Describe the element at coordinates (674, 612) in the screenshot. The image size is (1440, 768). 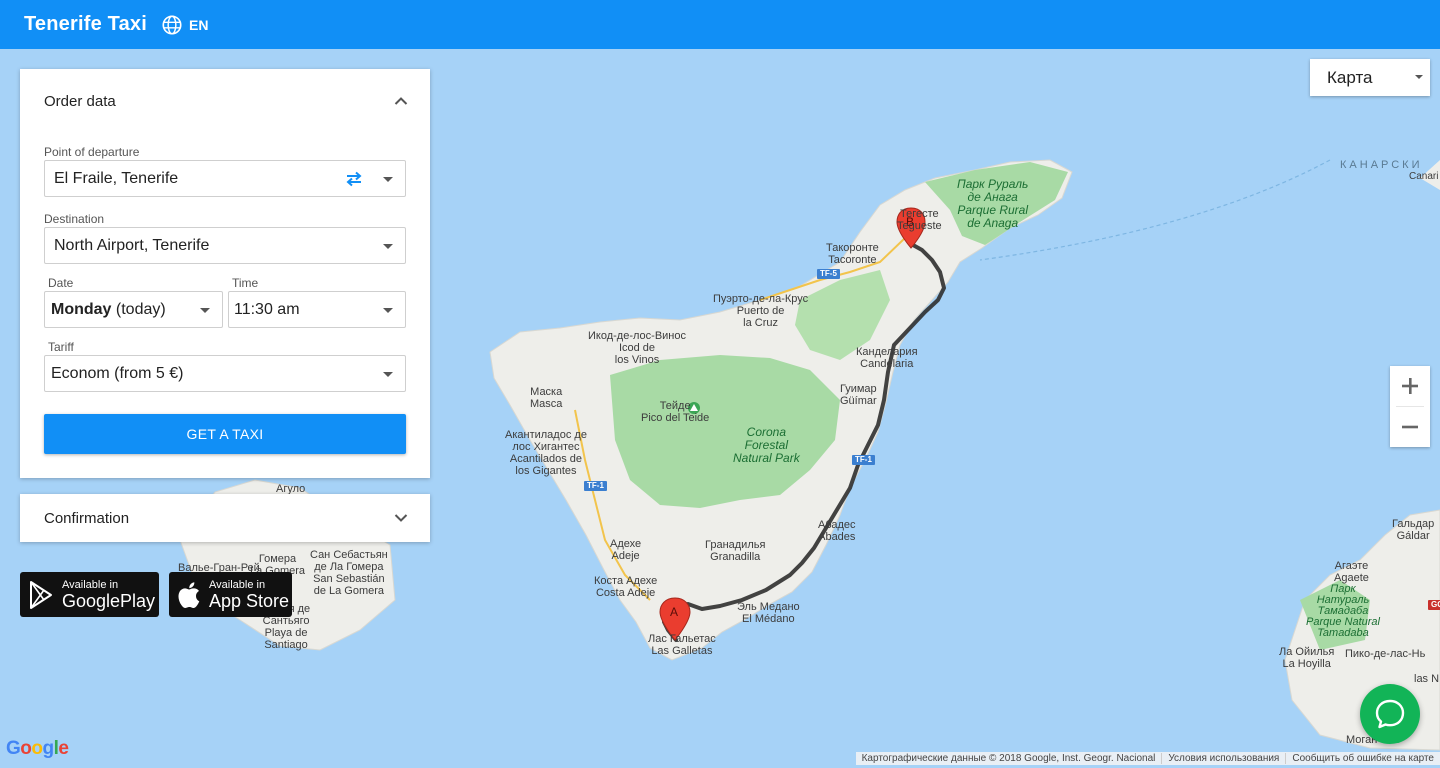
I see `marker-a-label: A` at that location.